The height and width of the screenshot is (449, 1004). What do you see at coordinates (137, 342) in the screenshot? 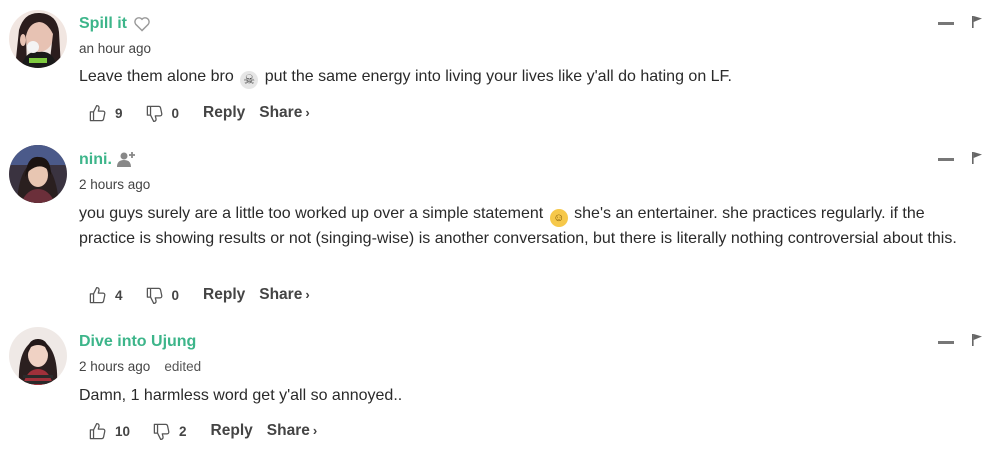
I see `author-name: Dive into Ujung` at bounding box center [137, 342].